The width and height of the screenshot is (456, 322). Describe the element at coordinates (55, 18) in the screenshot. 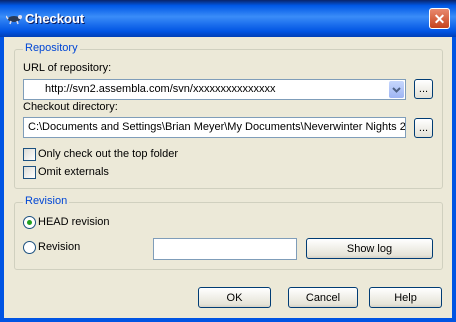

I see `window-title: Checkout` at that location.